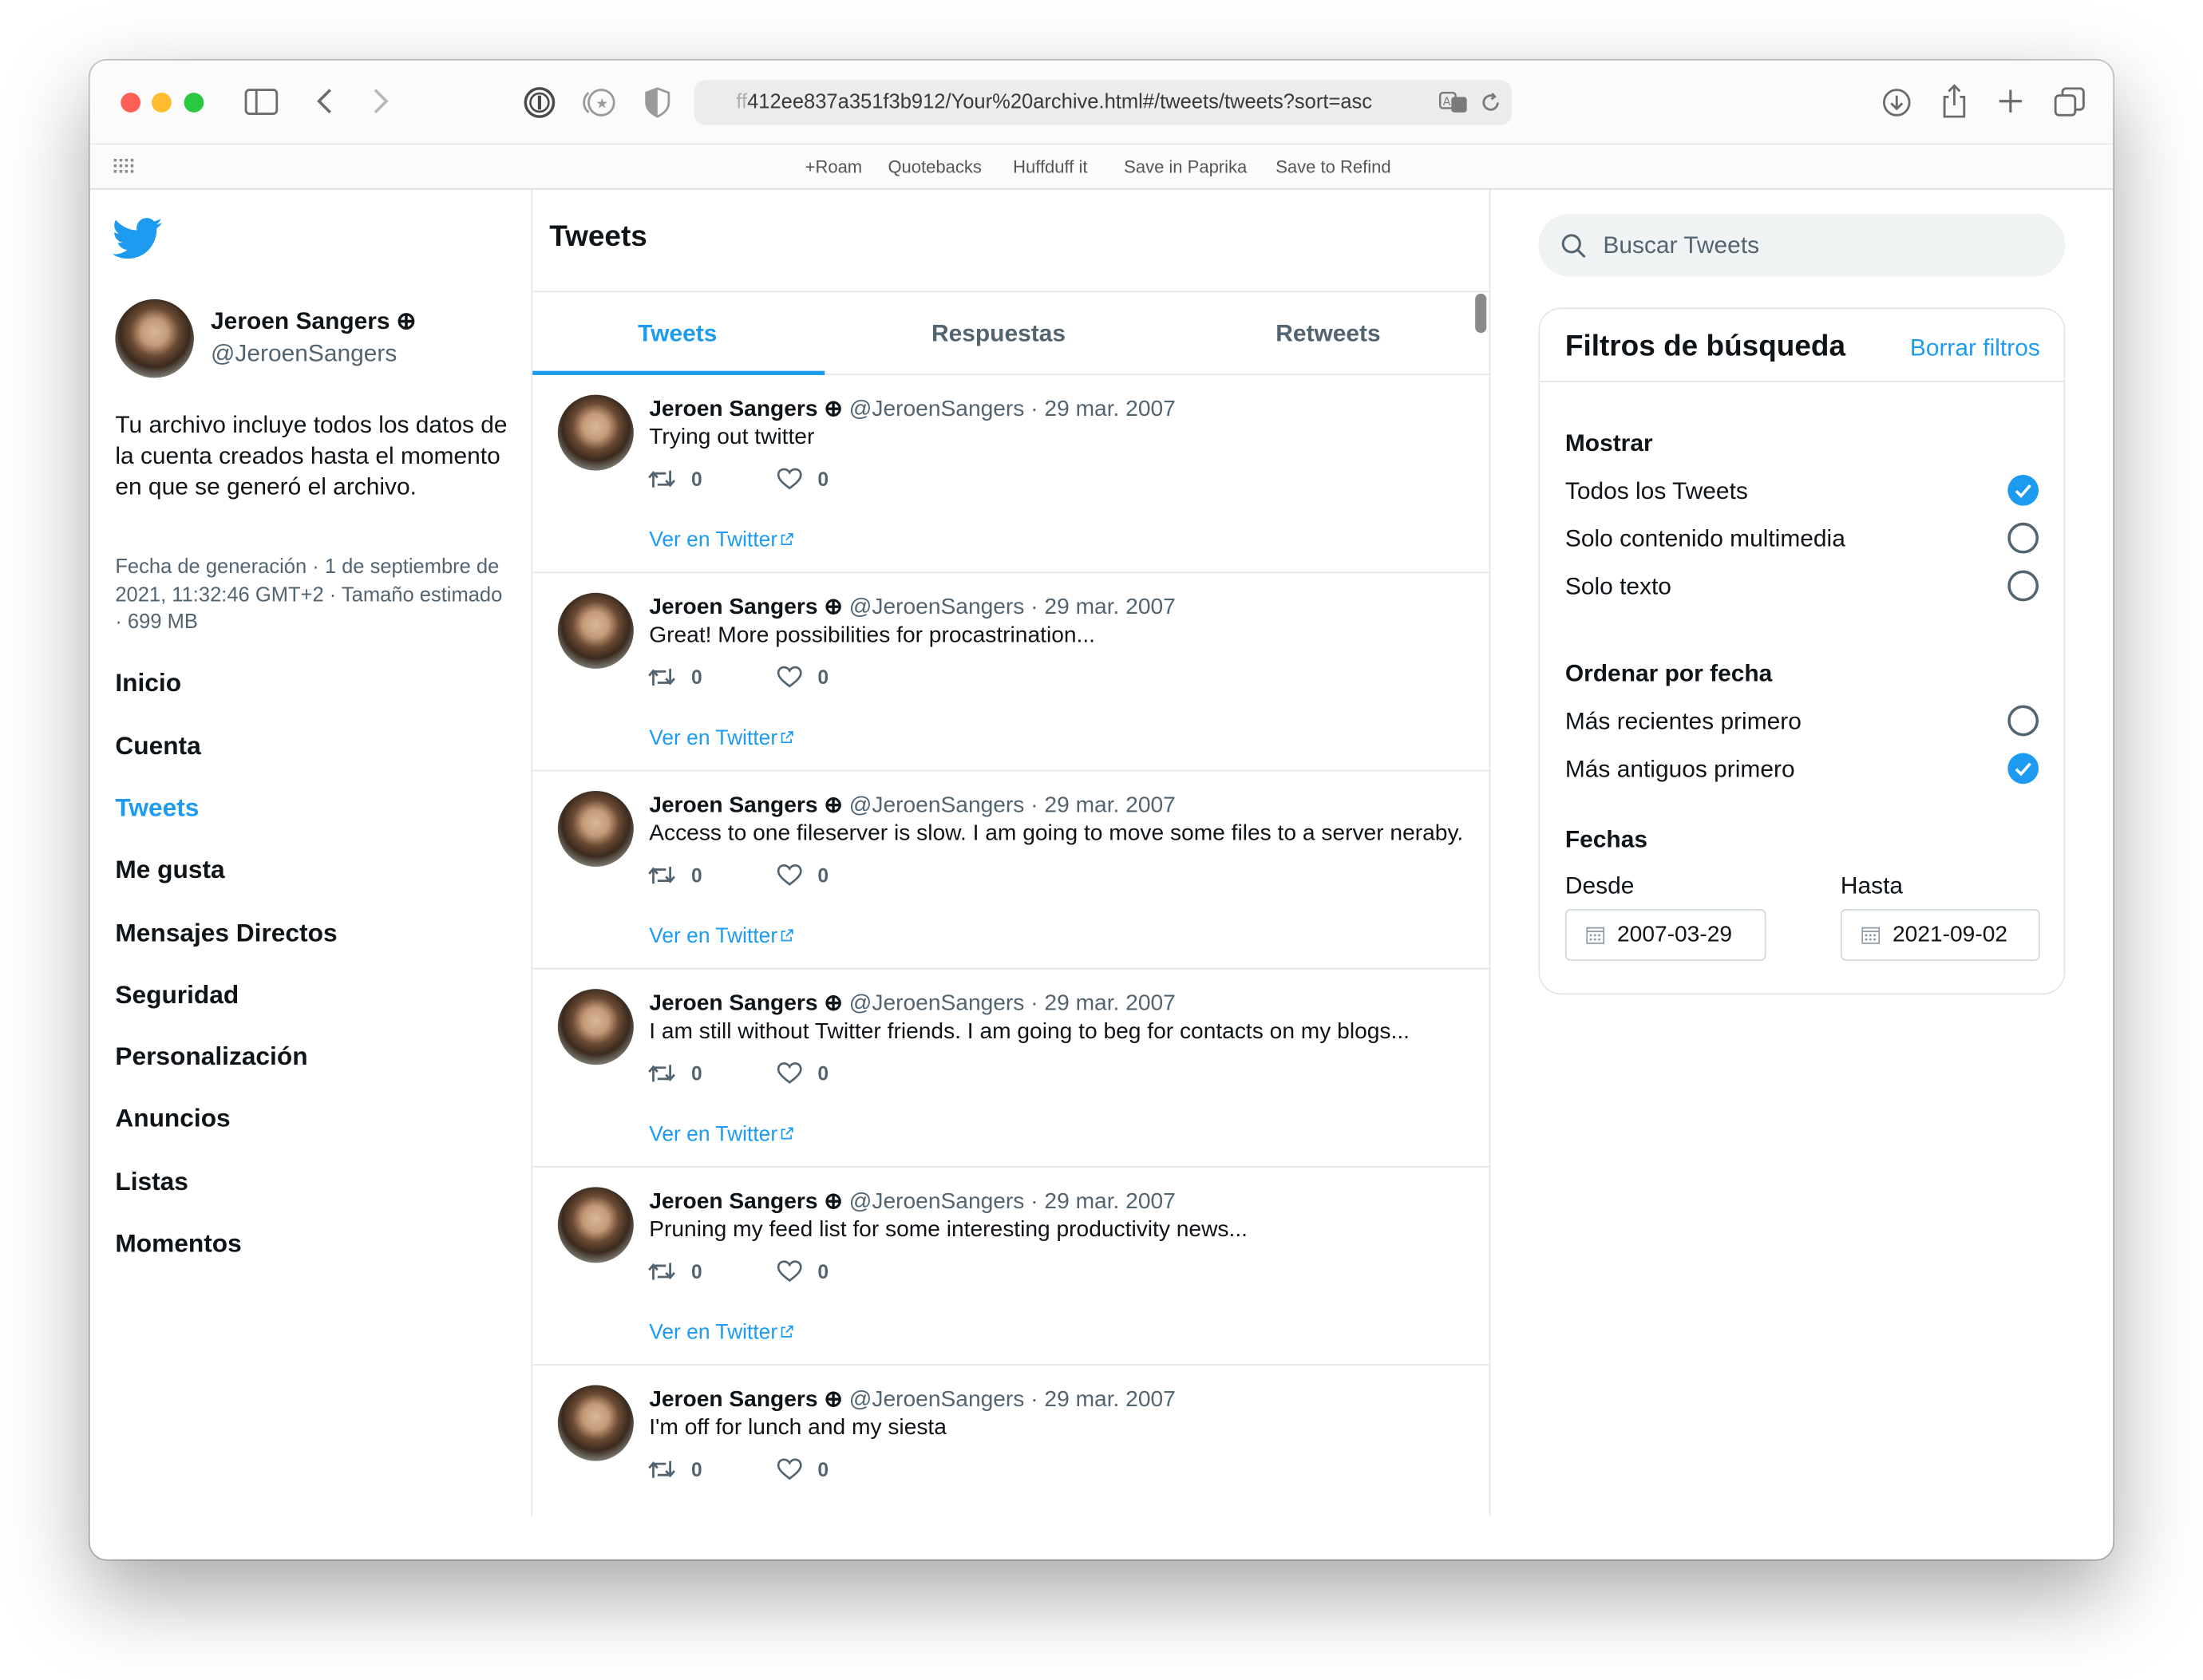 This screenshot has height=1680, width=2203. Describe the element at coordinates (1453, 103) in the screenshot. I see `translate-icon: A` at that location.